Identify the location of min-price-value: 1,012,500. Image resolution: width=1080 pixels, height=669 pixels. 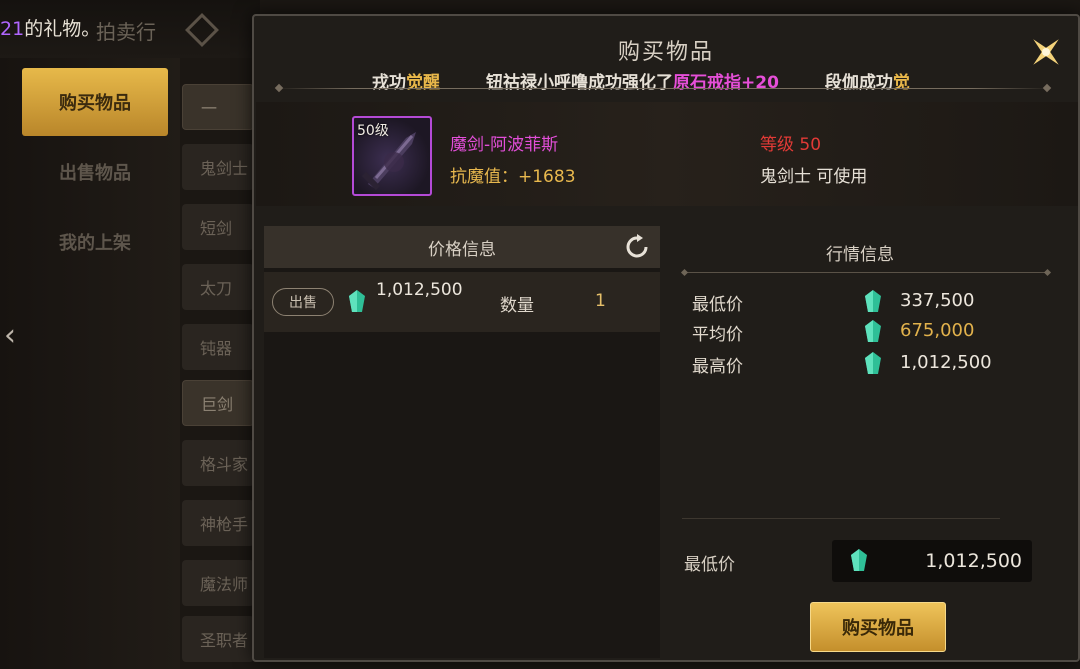
(973, 561).